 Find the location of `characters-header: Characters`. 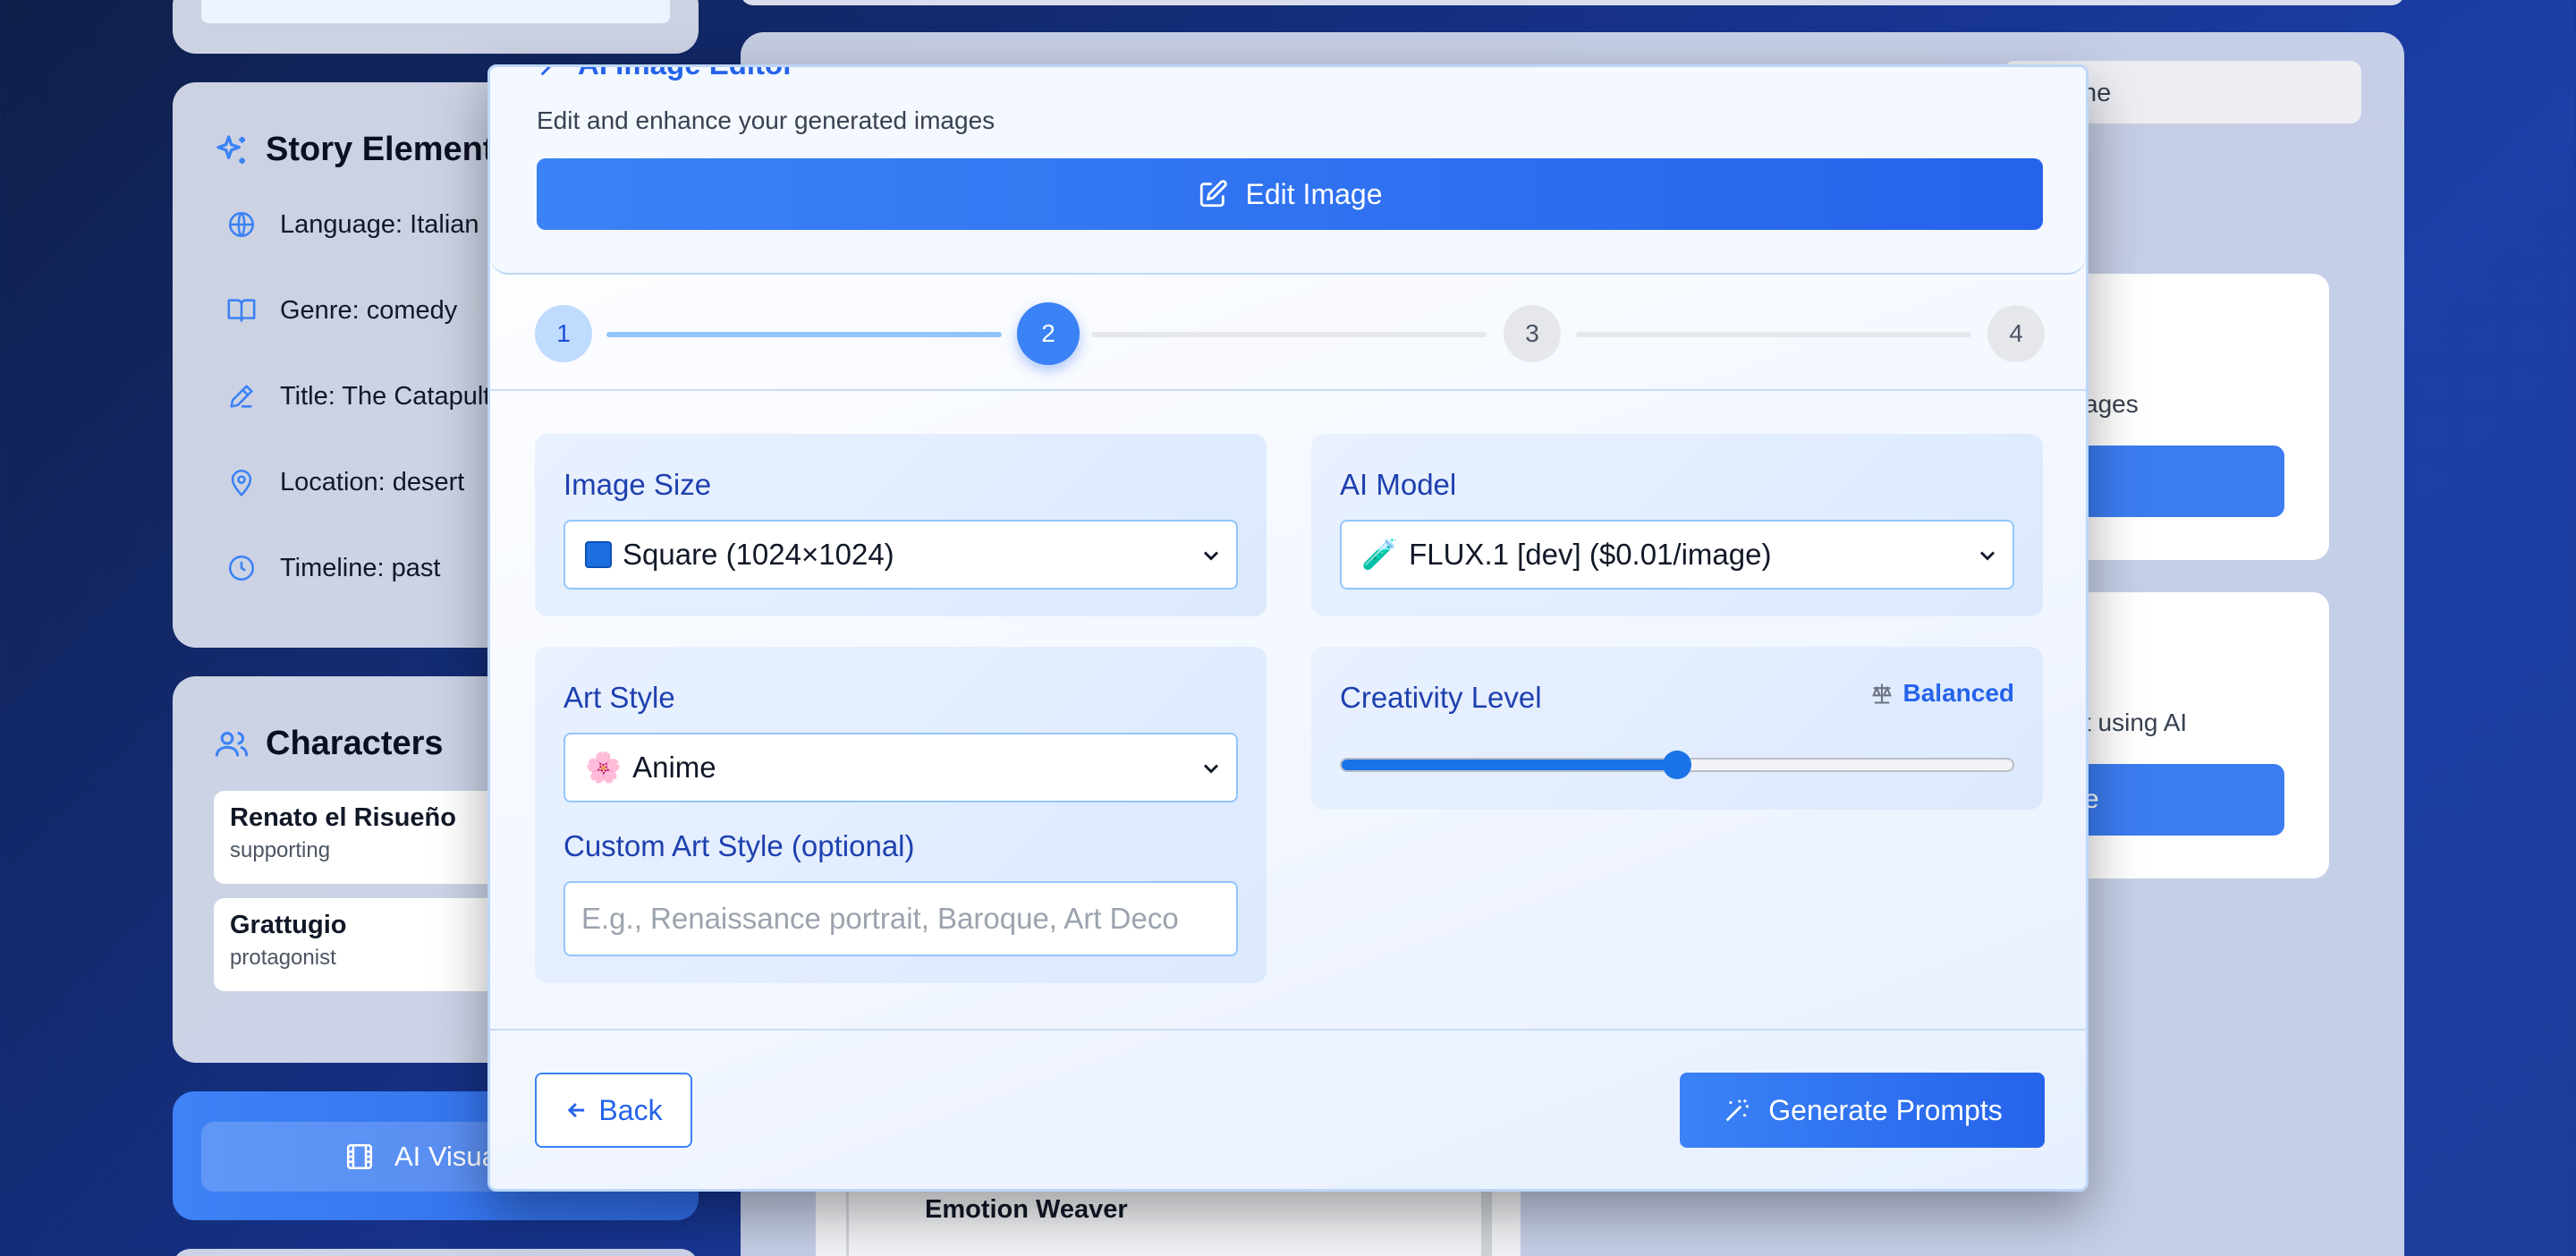

characters-header: Characters is located at coordinates (329, 744).